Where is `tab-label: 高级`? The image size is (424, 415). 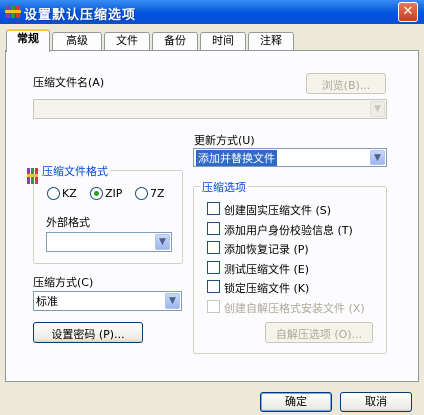 tab-label: 高级 is located at coordinates (77, 40).